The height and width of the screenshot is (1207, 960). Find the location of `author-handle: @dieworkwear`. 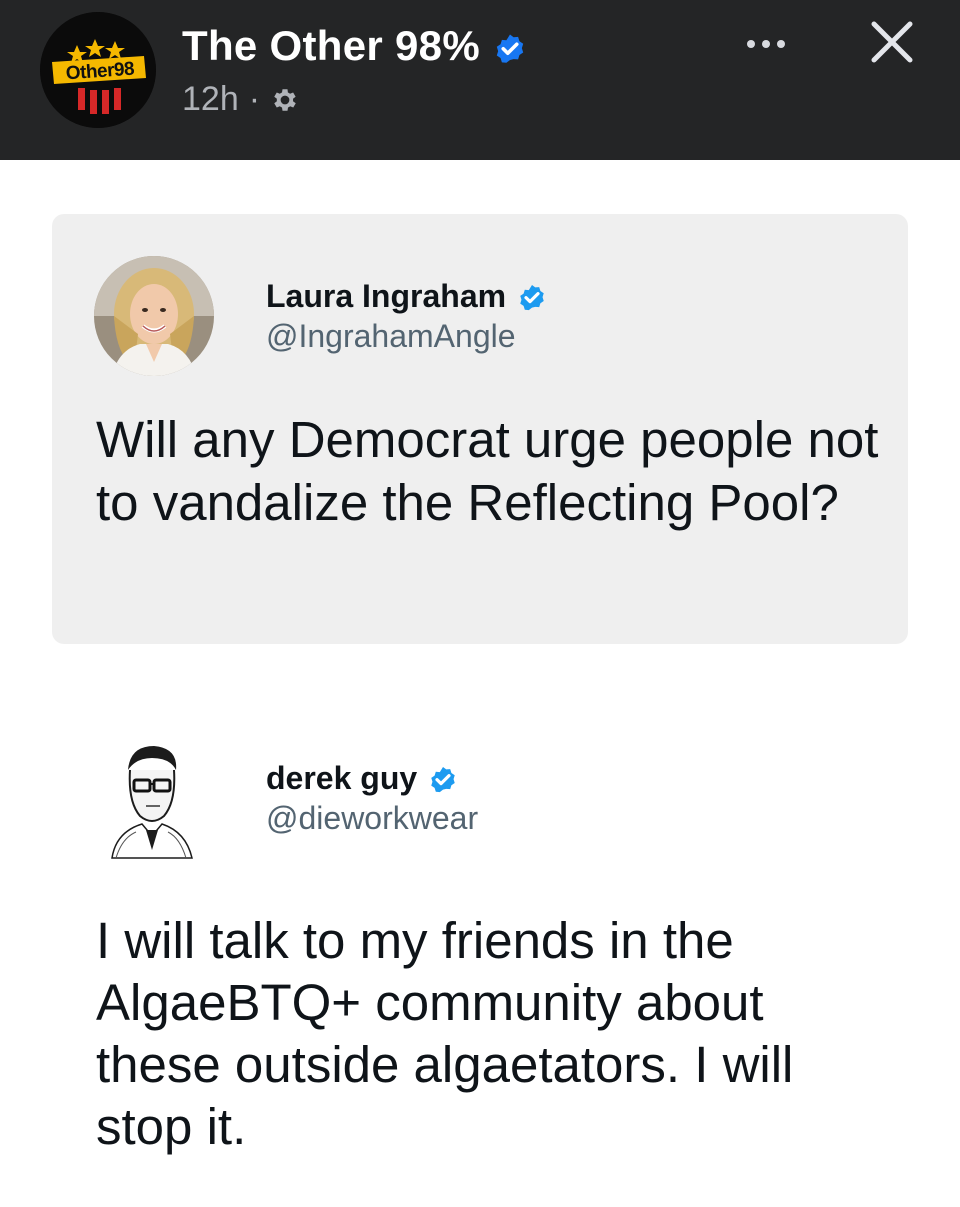

author-handle: @dieworkwear is located at coordinates (372, 818).